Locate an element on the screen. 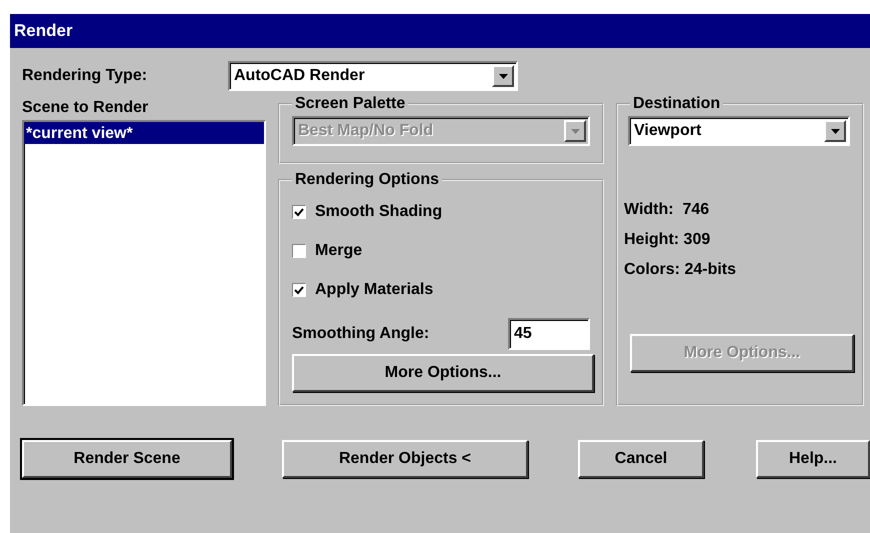  window-title: Render is located at coordinates (440, 31).